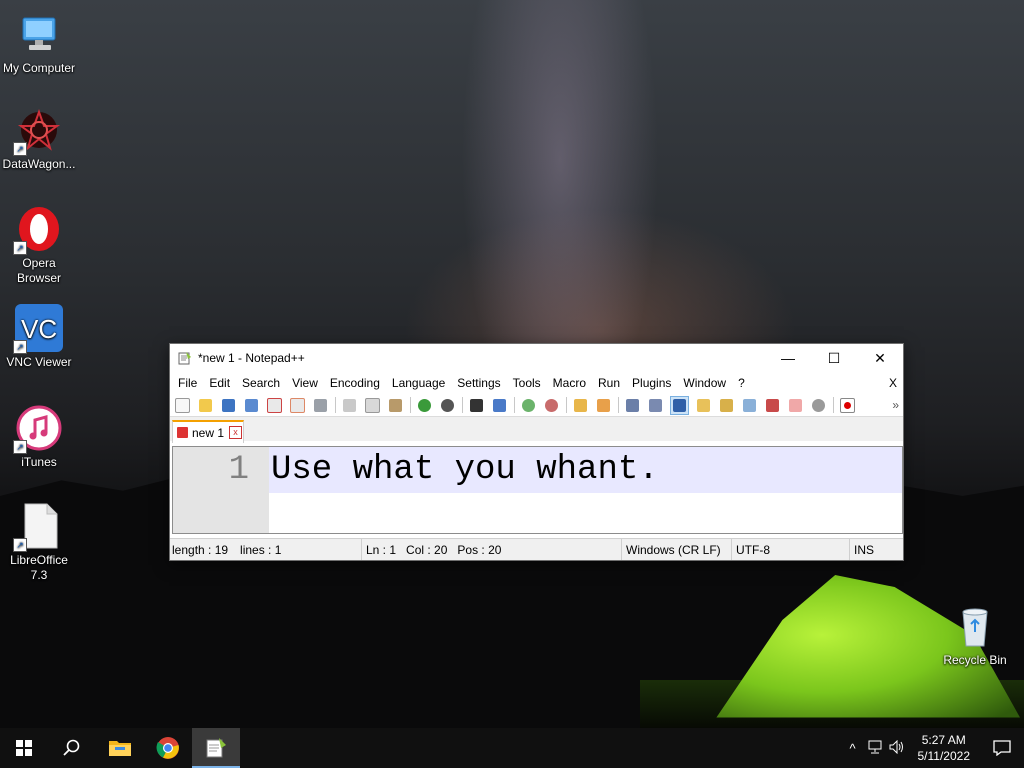 The height and width of the screenshot is (768, 1024). I want to click on tab-bar: new 1 x, so click(536, 429).